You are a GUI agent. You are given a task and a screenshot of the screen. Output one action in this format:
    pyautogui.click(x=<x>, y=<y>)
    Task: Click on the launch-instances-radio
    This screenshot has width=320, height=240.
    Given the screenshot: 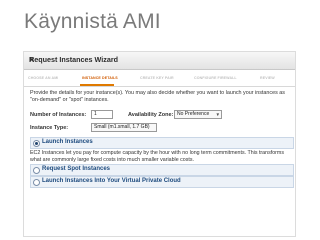 What is the action you would take?
    pyautogui.click(x=36, y=143)
    